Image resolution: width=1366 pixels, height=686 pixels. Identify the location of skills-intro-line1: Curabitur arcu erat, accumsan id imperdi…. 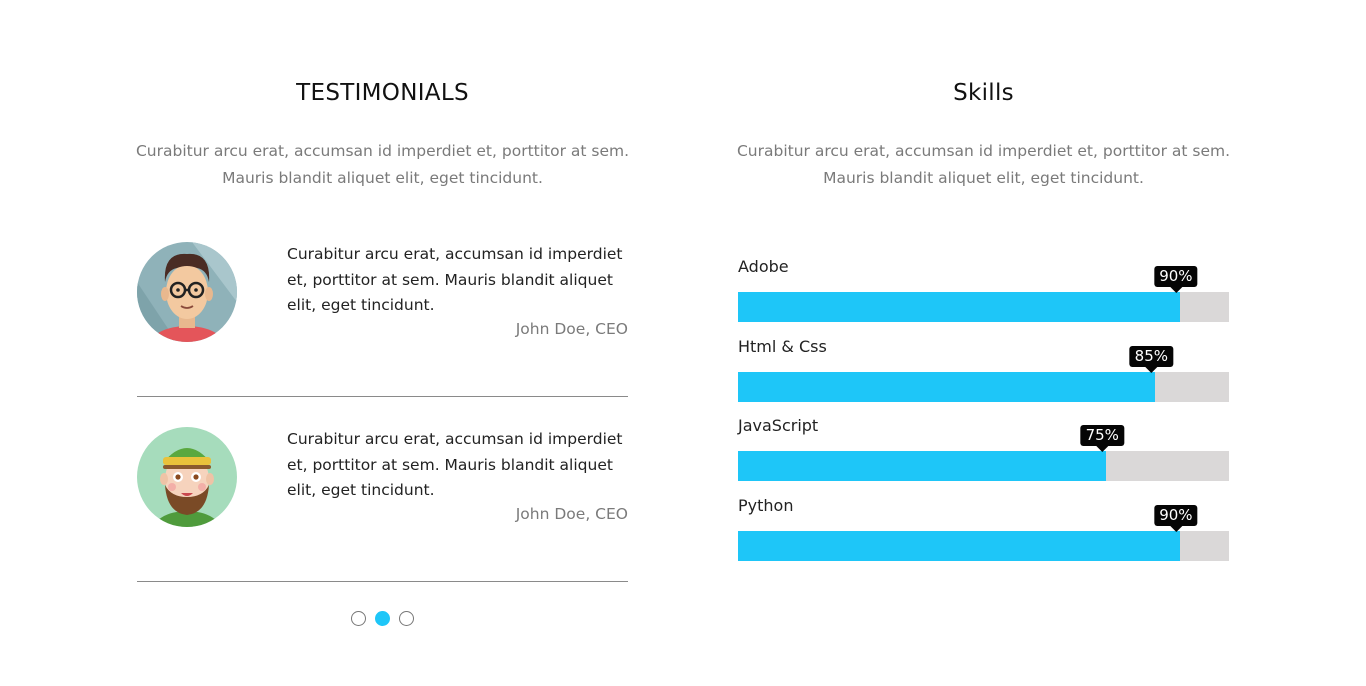
(983, 151).